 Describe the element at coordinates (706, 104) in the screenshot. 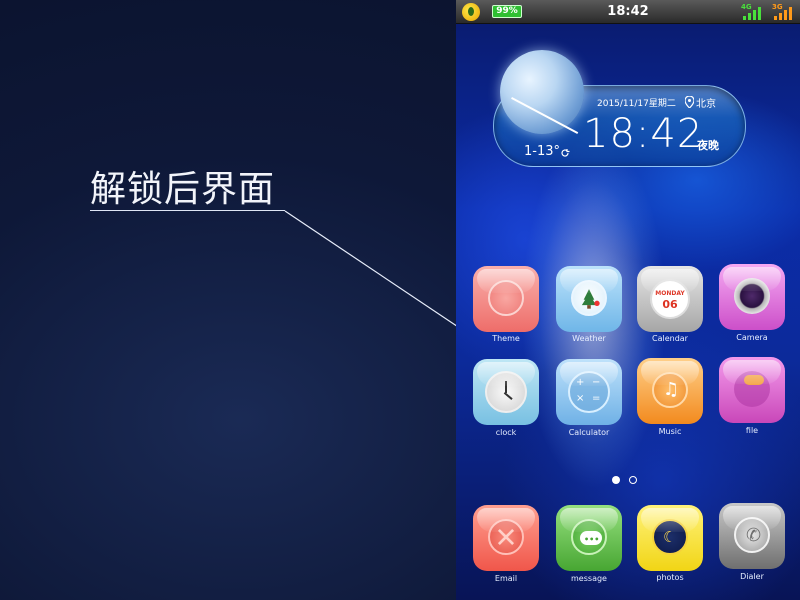

I see `widget-city: 北京` at that location.